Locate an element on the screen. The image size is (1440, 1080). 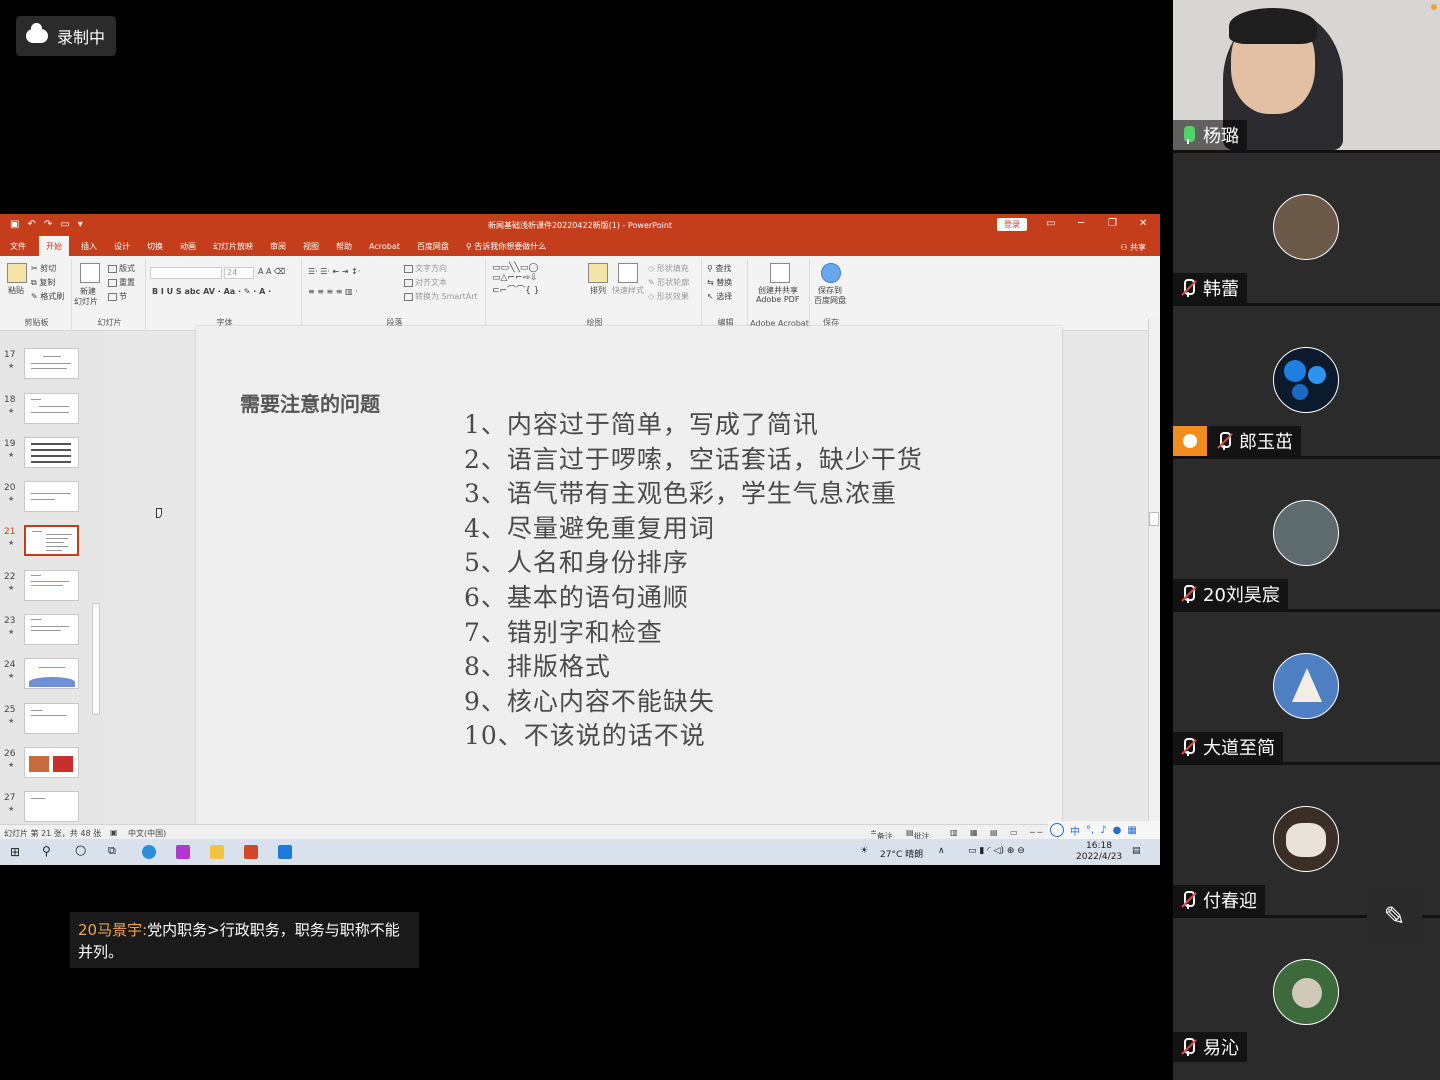
pdf-icon is located at coordinates (780, 273).